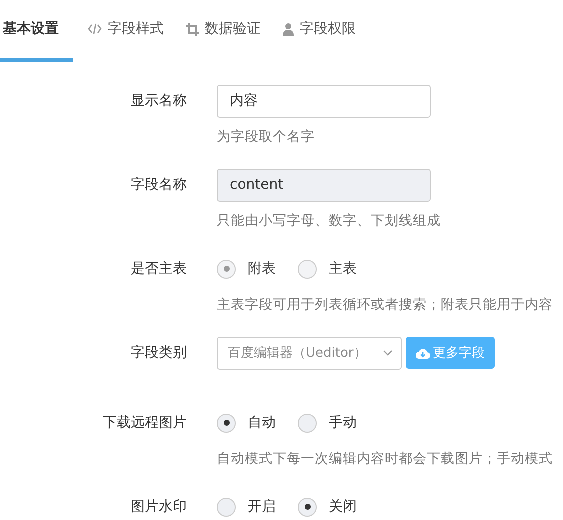 The height and width of the screenshot is (520, 563). What do you see at coordinates (288, 29) in the screenshot?
I see `user-icon` at bounding box center [288, 29].